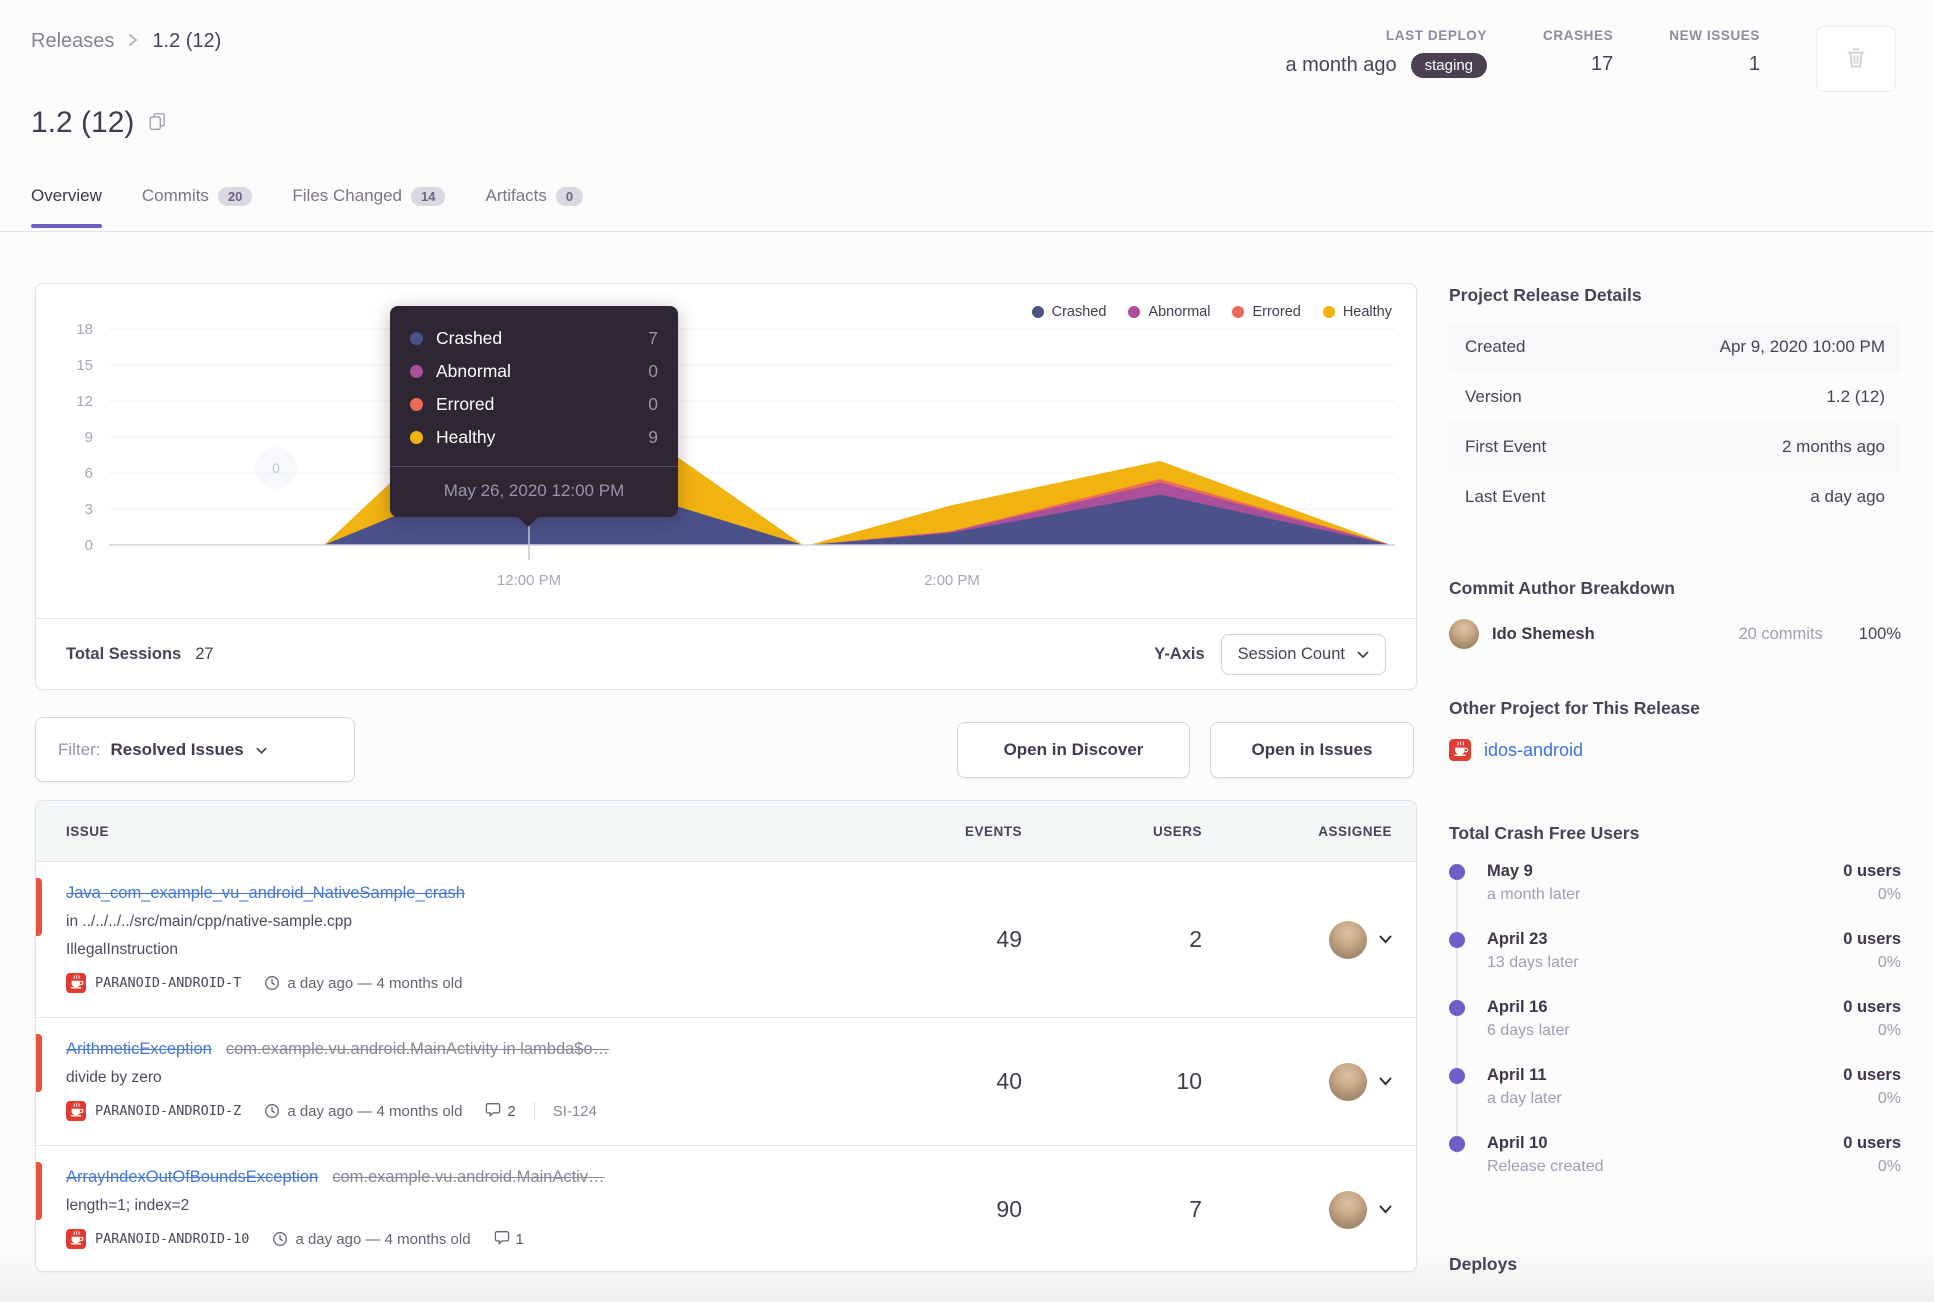 Image resolution: width=1934 pixels, height=1302 pixels. I want to click on page-title-row: 1.2 (12), so click(99, 123).